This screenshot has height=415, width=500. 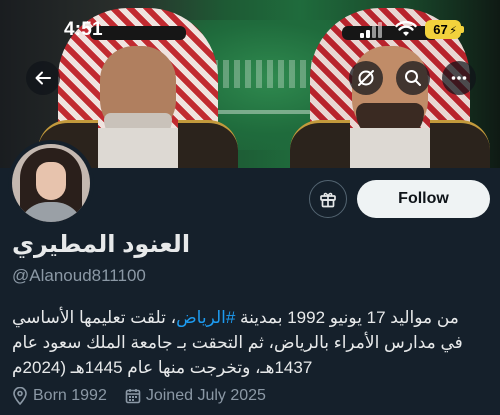 What do you see at coordinates (162, 367) in the screenshot?
I see `bio-line-3: 1437هـ، وتخرجت منها عام 1445هـ (2024م` at bounding box center [162, 367].